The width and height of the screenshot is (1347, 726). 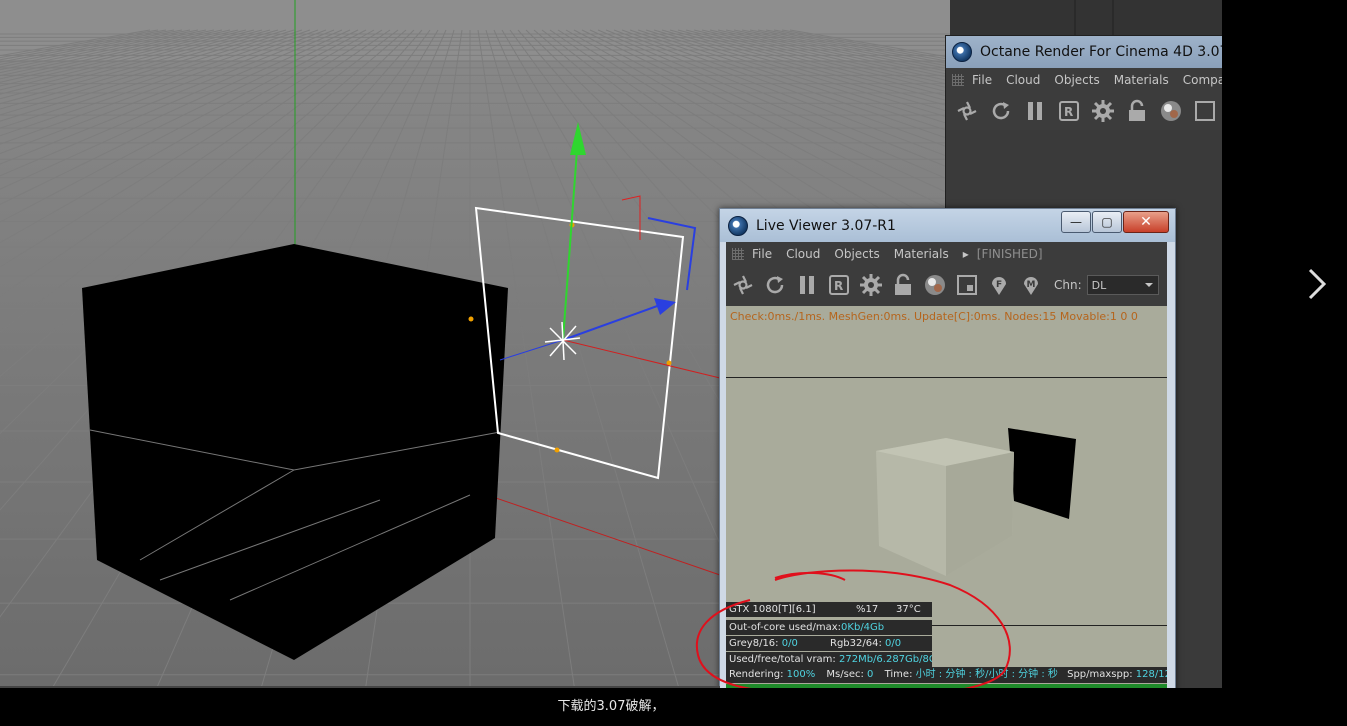 What do you see at coordinates (1122, 285) in the screenshot?
I see `channel-select: DL` at bounding box center [1122, 285].